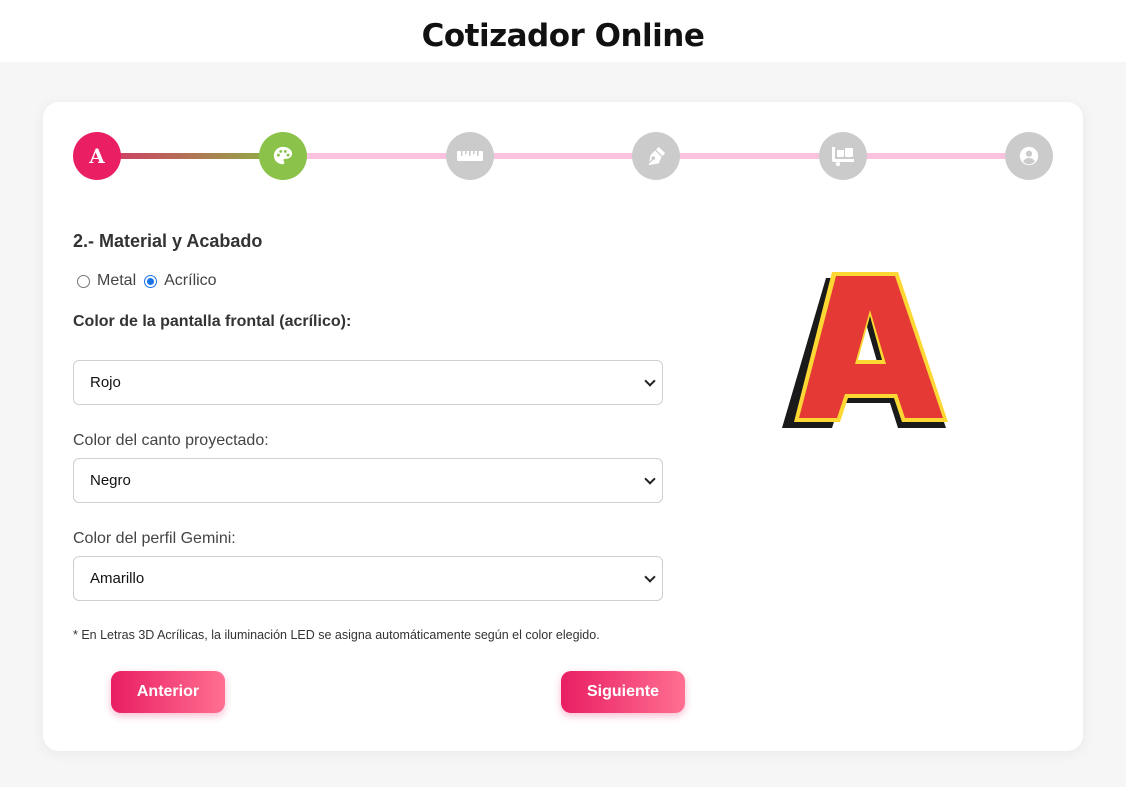 The image size is (1126, 787). What do you see at coordinates (865, 350) in the screenshot?
I see `letter-preview` at bounding box center [865, 350].